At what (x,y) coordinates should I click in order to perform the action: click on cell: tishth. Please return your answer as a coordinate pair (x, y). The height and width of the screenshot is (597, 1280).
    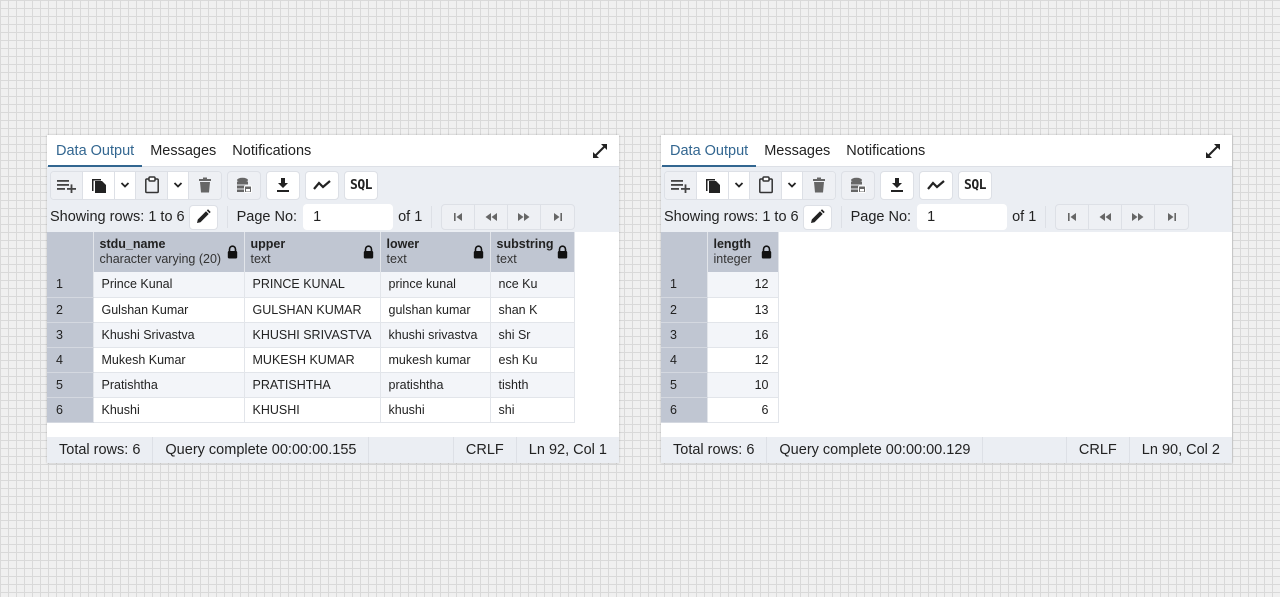
    Looking at the image, I should click on (532, 385).